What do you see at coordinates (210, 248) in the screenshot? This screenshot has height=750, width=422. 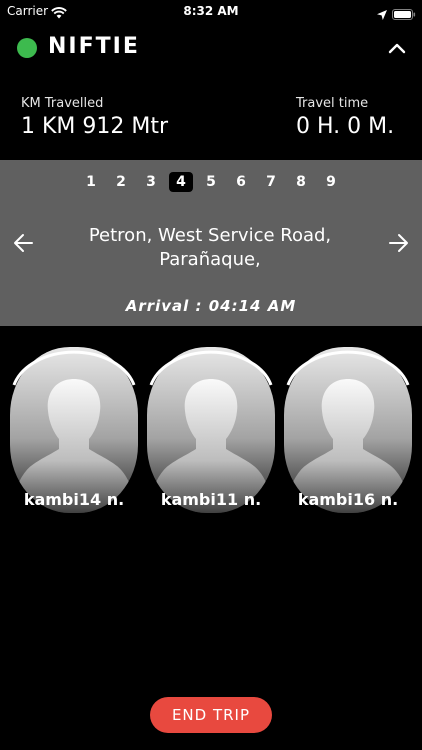 I see `stop-address: Petron, West Service Road, Parañaque,` at bounding box center [210, 248].